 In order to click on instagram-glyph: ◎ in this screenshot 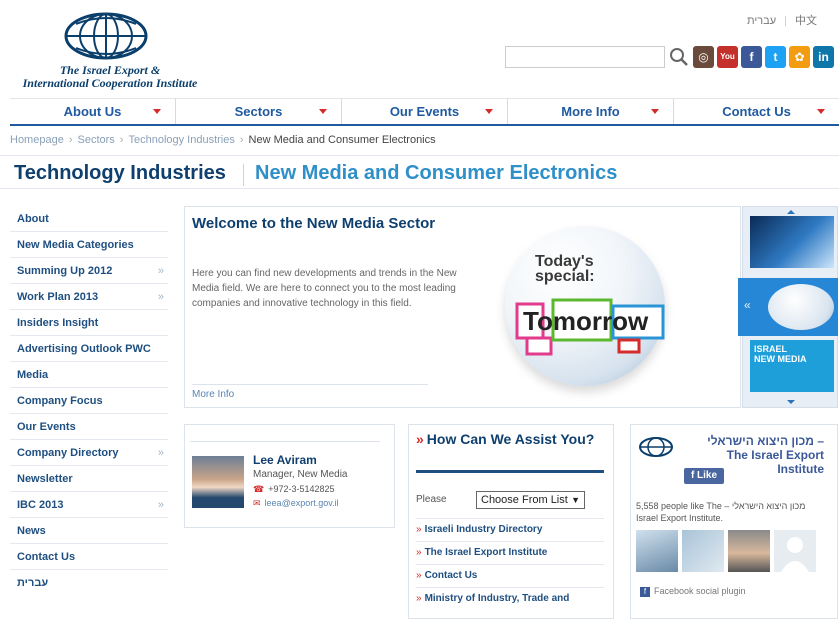, I will do `click(703, 57)`.